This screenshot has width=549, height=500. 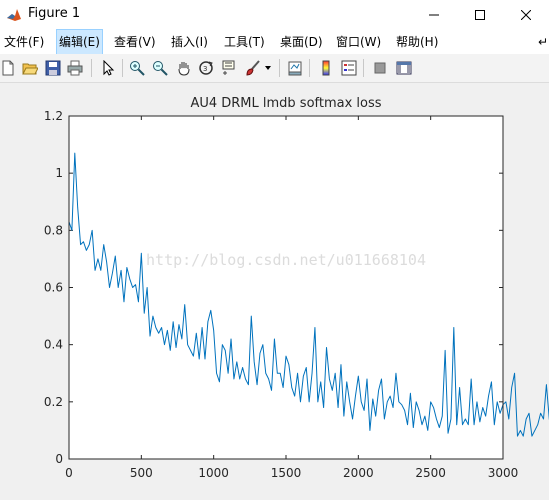 I want to click on data-cursor-icon, so click(x=229, y=68).